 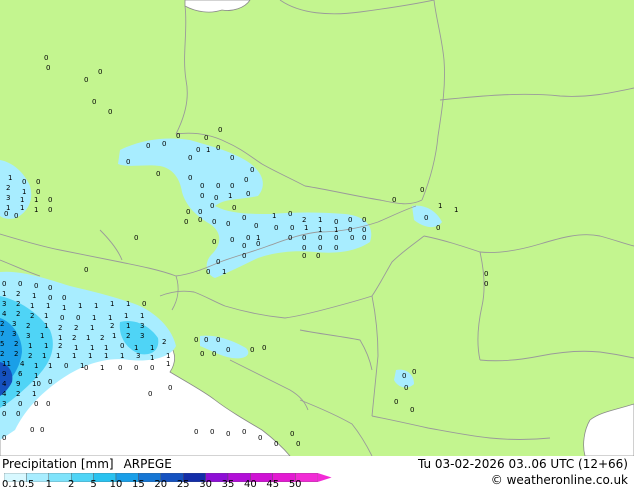 What do you see at coordinates (161, 484) in the screenshot?
I see `legend-tick-label: 20` at bounding box center [161, 484].